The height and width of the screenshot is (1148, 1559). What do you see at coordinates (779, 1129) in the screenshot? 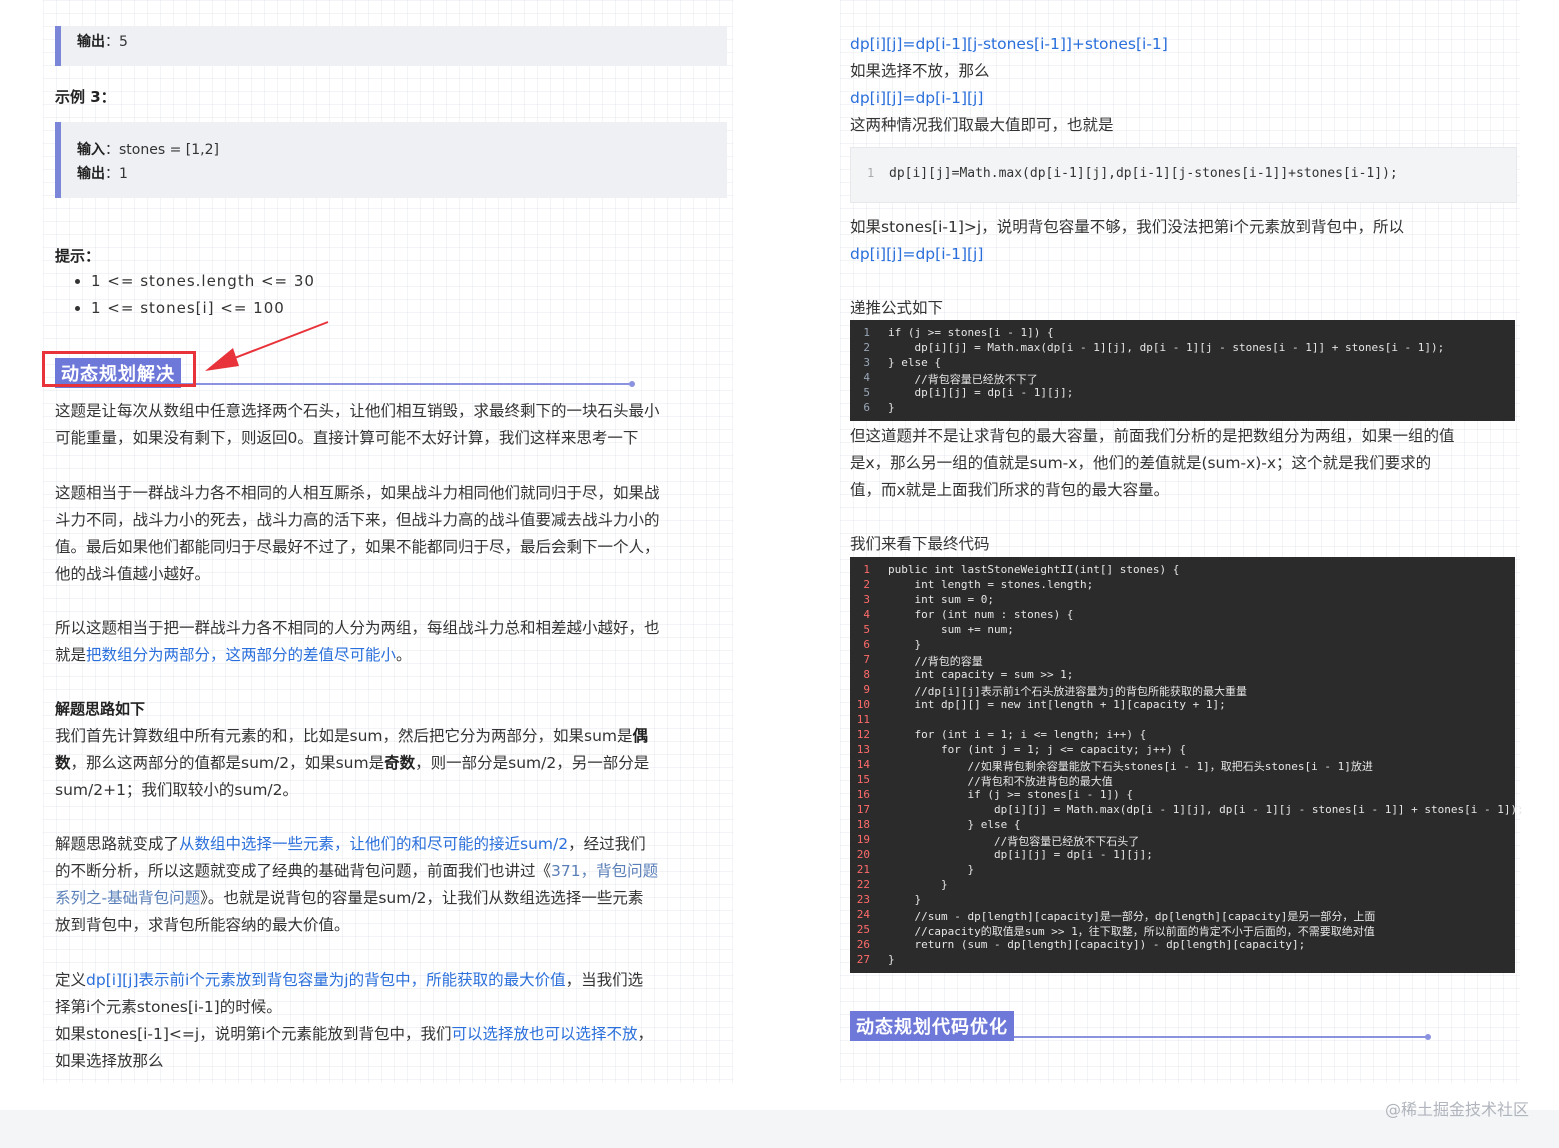
I see `footer-bar` at bounding box center [779, 1129].